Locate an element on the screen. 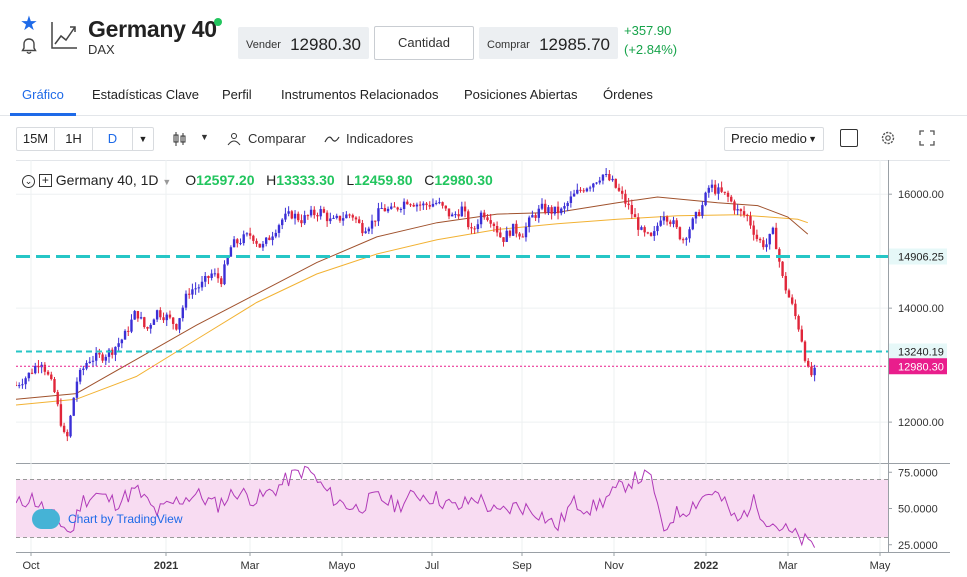 The width and height of the screenshot is (967, 577). price-mode-select: Precio medio ▼ is located at coordinates (774, 139).